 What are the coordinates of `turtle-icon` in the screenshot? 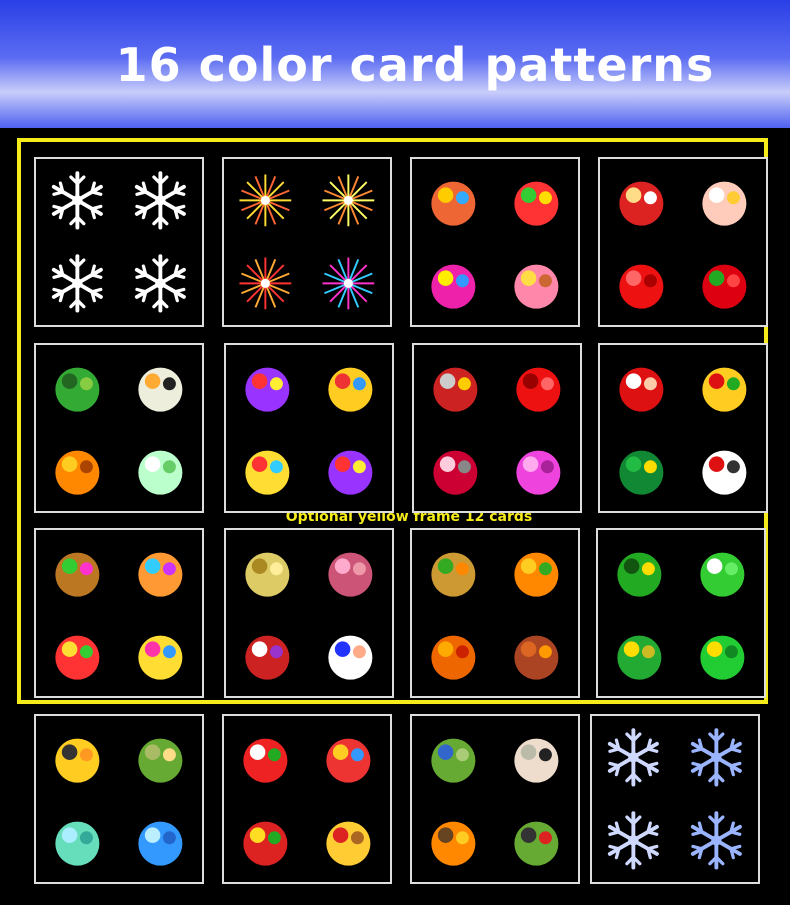 It's located at (160, 757).